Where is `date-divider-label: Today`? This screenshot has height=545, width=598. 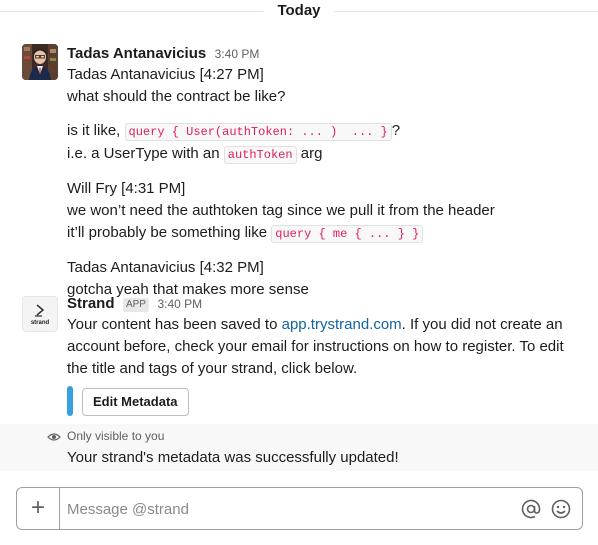 date-divider-label: Today is located at coordinates (299, 10).